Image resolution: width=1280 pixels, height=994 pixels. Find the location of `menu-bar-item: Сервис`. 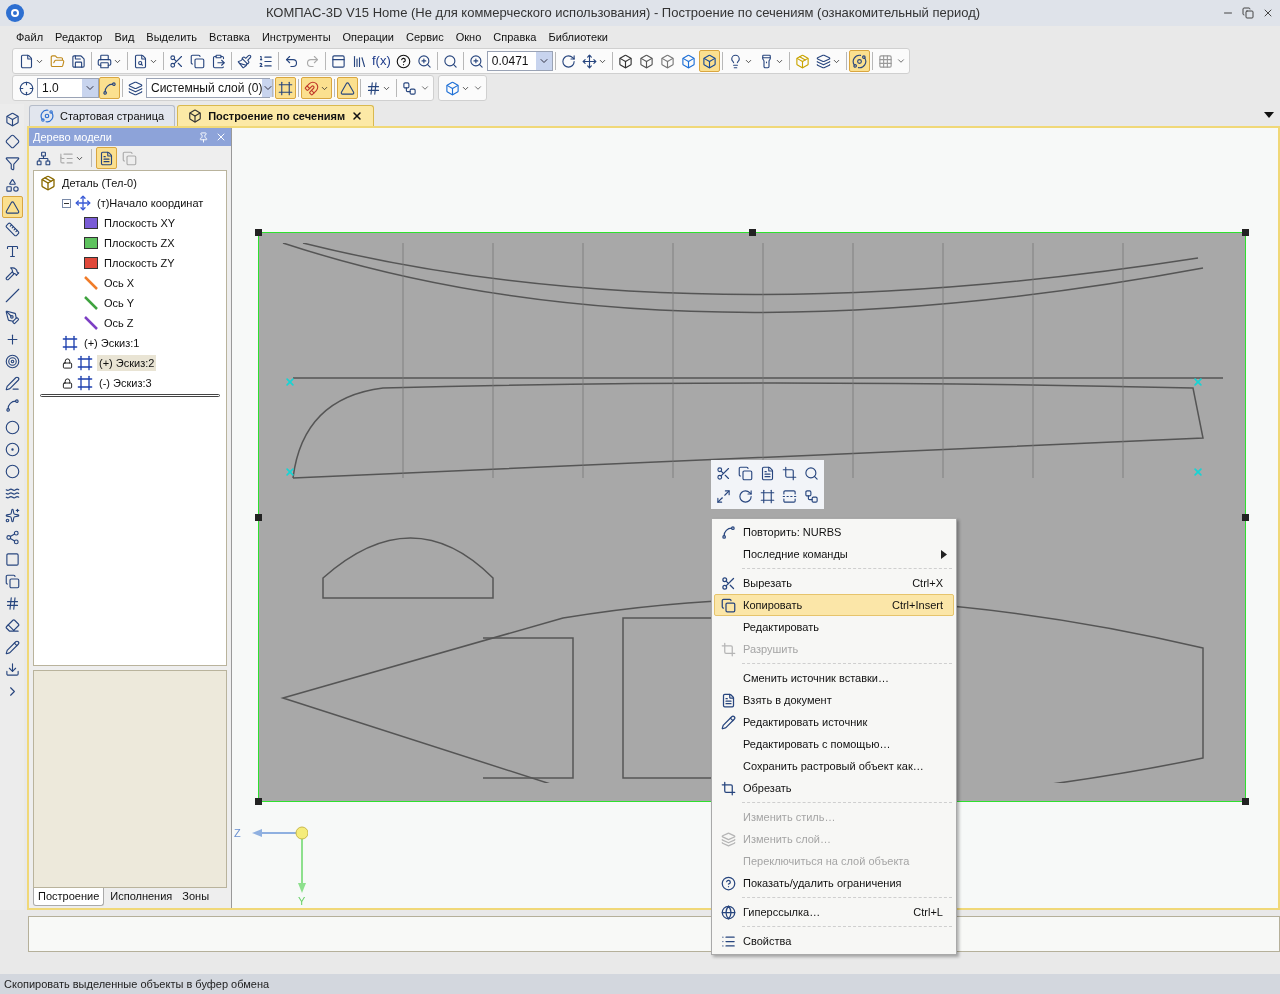

menu-bar-item: Сервис is located at coordinates (425, 37).